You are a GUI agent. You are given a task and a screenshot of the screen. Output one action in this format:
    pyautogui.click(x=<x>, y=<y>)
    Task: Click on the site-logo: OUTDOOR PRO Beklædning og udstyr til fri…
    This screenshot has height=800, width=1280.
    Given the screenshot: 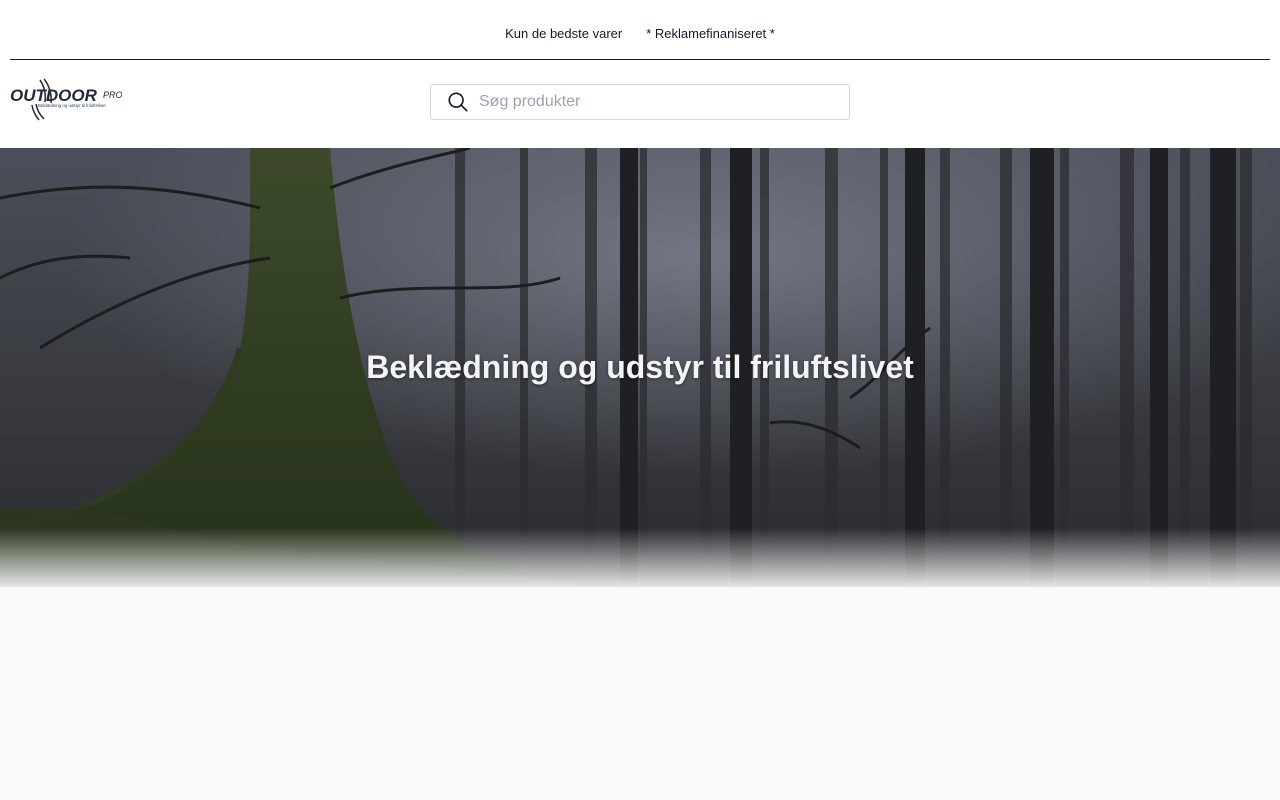 What is the action you would take?
    pyautogui.click(x=66, y=99)
    